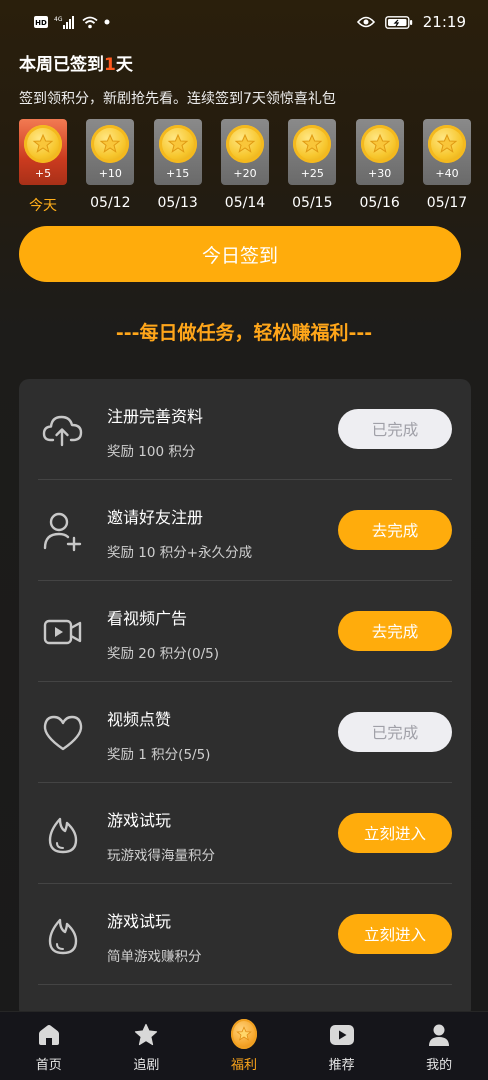  I want to click on task-item: 游戏试玩 玩游戏得海量积分 立刻进入, so click(245, 833).